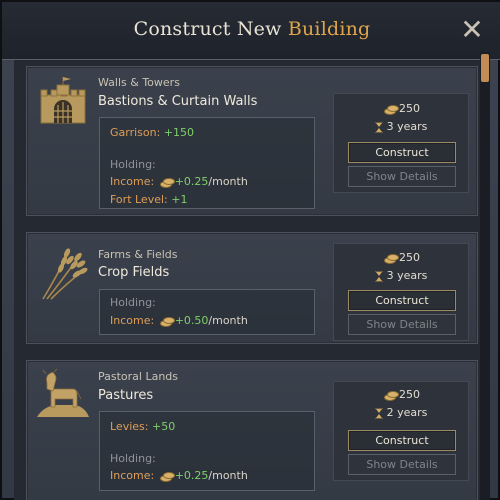 Image resolution: width=500 pixels, height=500 pixels. Describe the element at coordinates (139, 199) in the screenshot. I see `fort-level-label: Fort Level:` at that location.